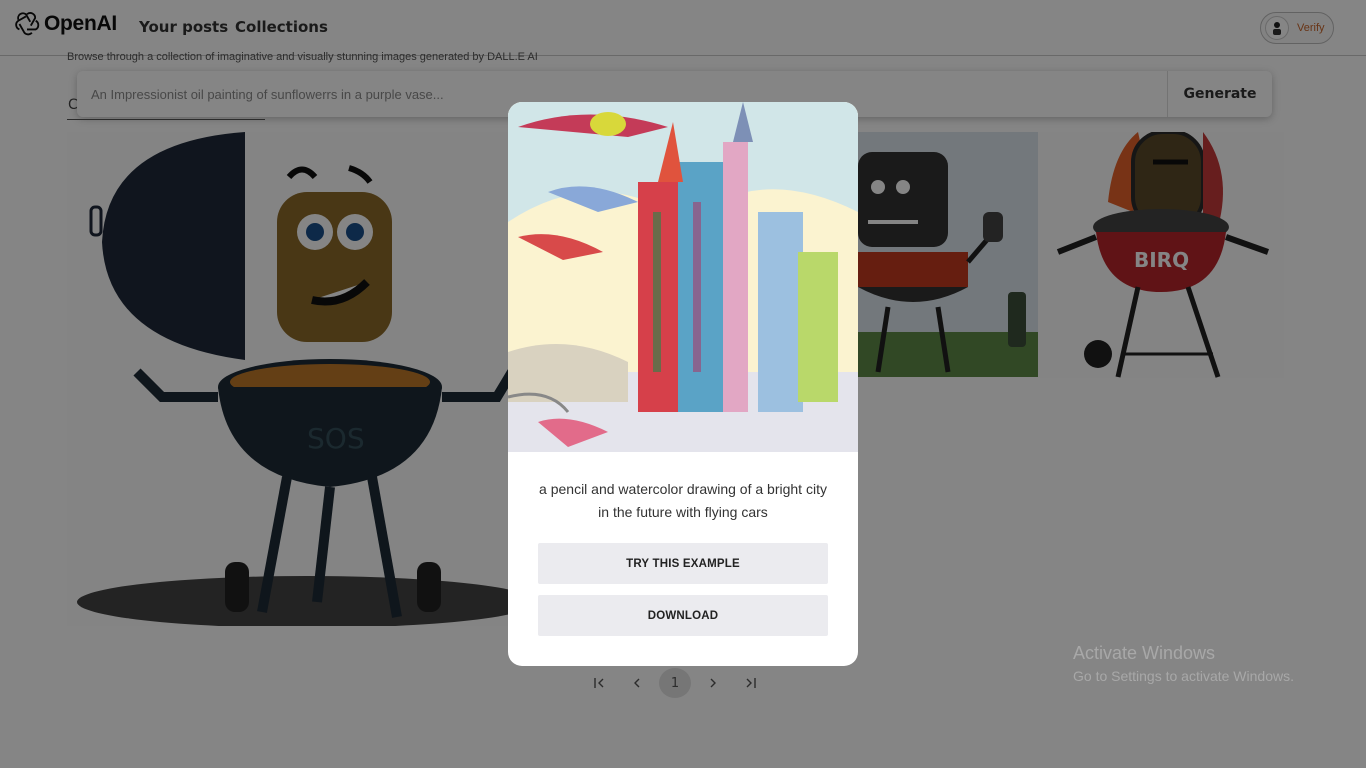 Image resolution: width=1366 pixels, height=768 pixels. I want to click on modal-image-future-city, so click(683, 277).